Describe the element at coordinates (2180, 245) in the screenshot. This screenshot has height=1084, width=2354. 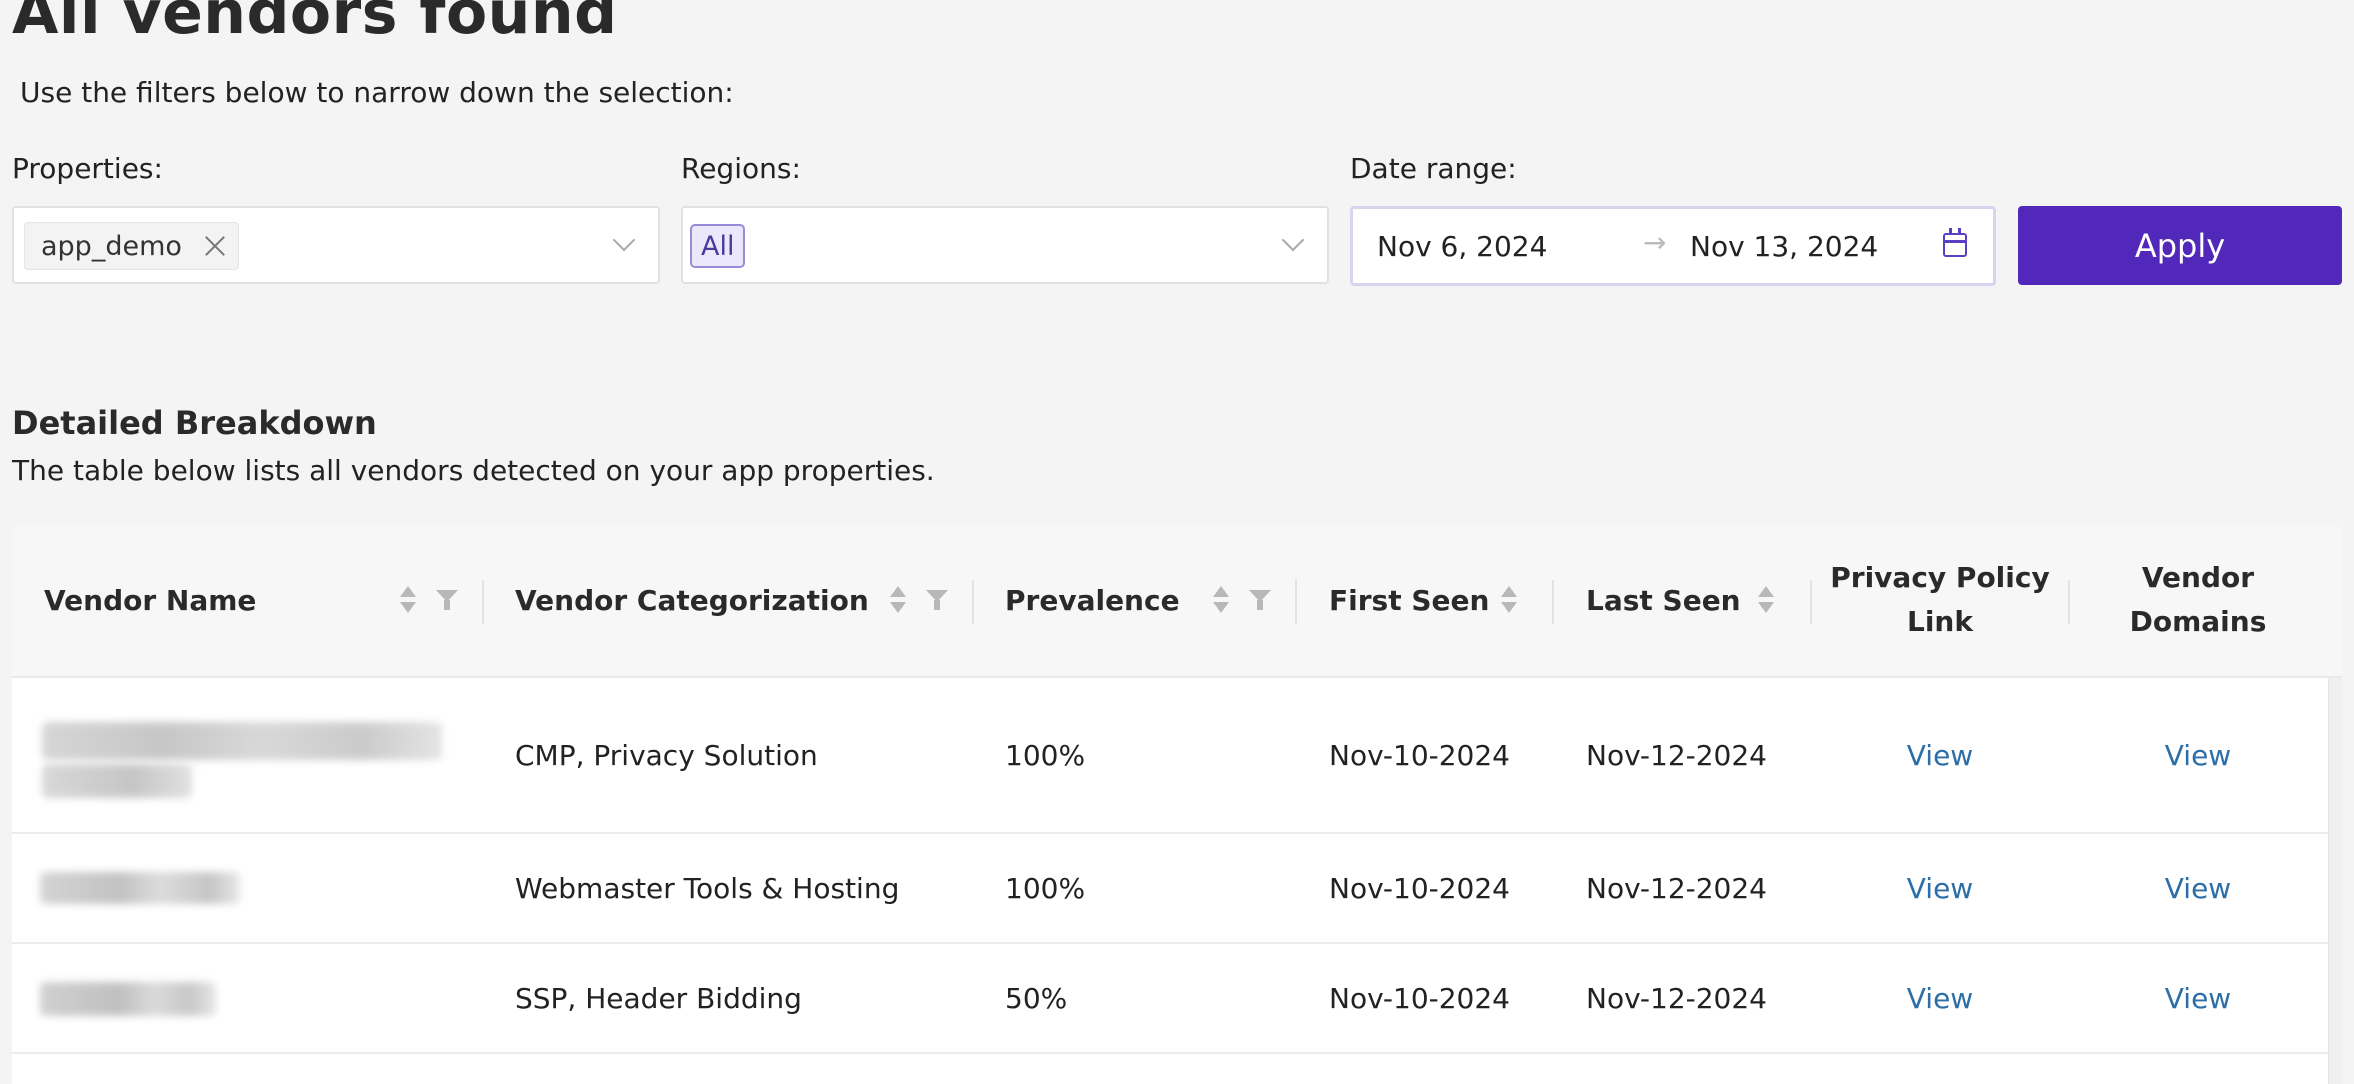
I see `apply-button: Apply` at that location.